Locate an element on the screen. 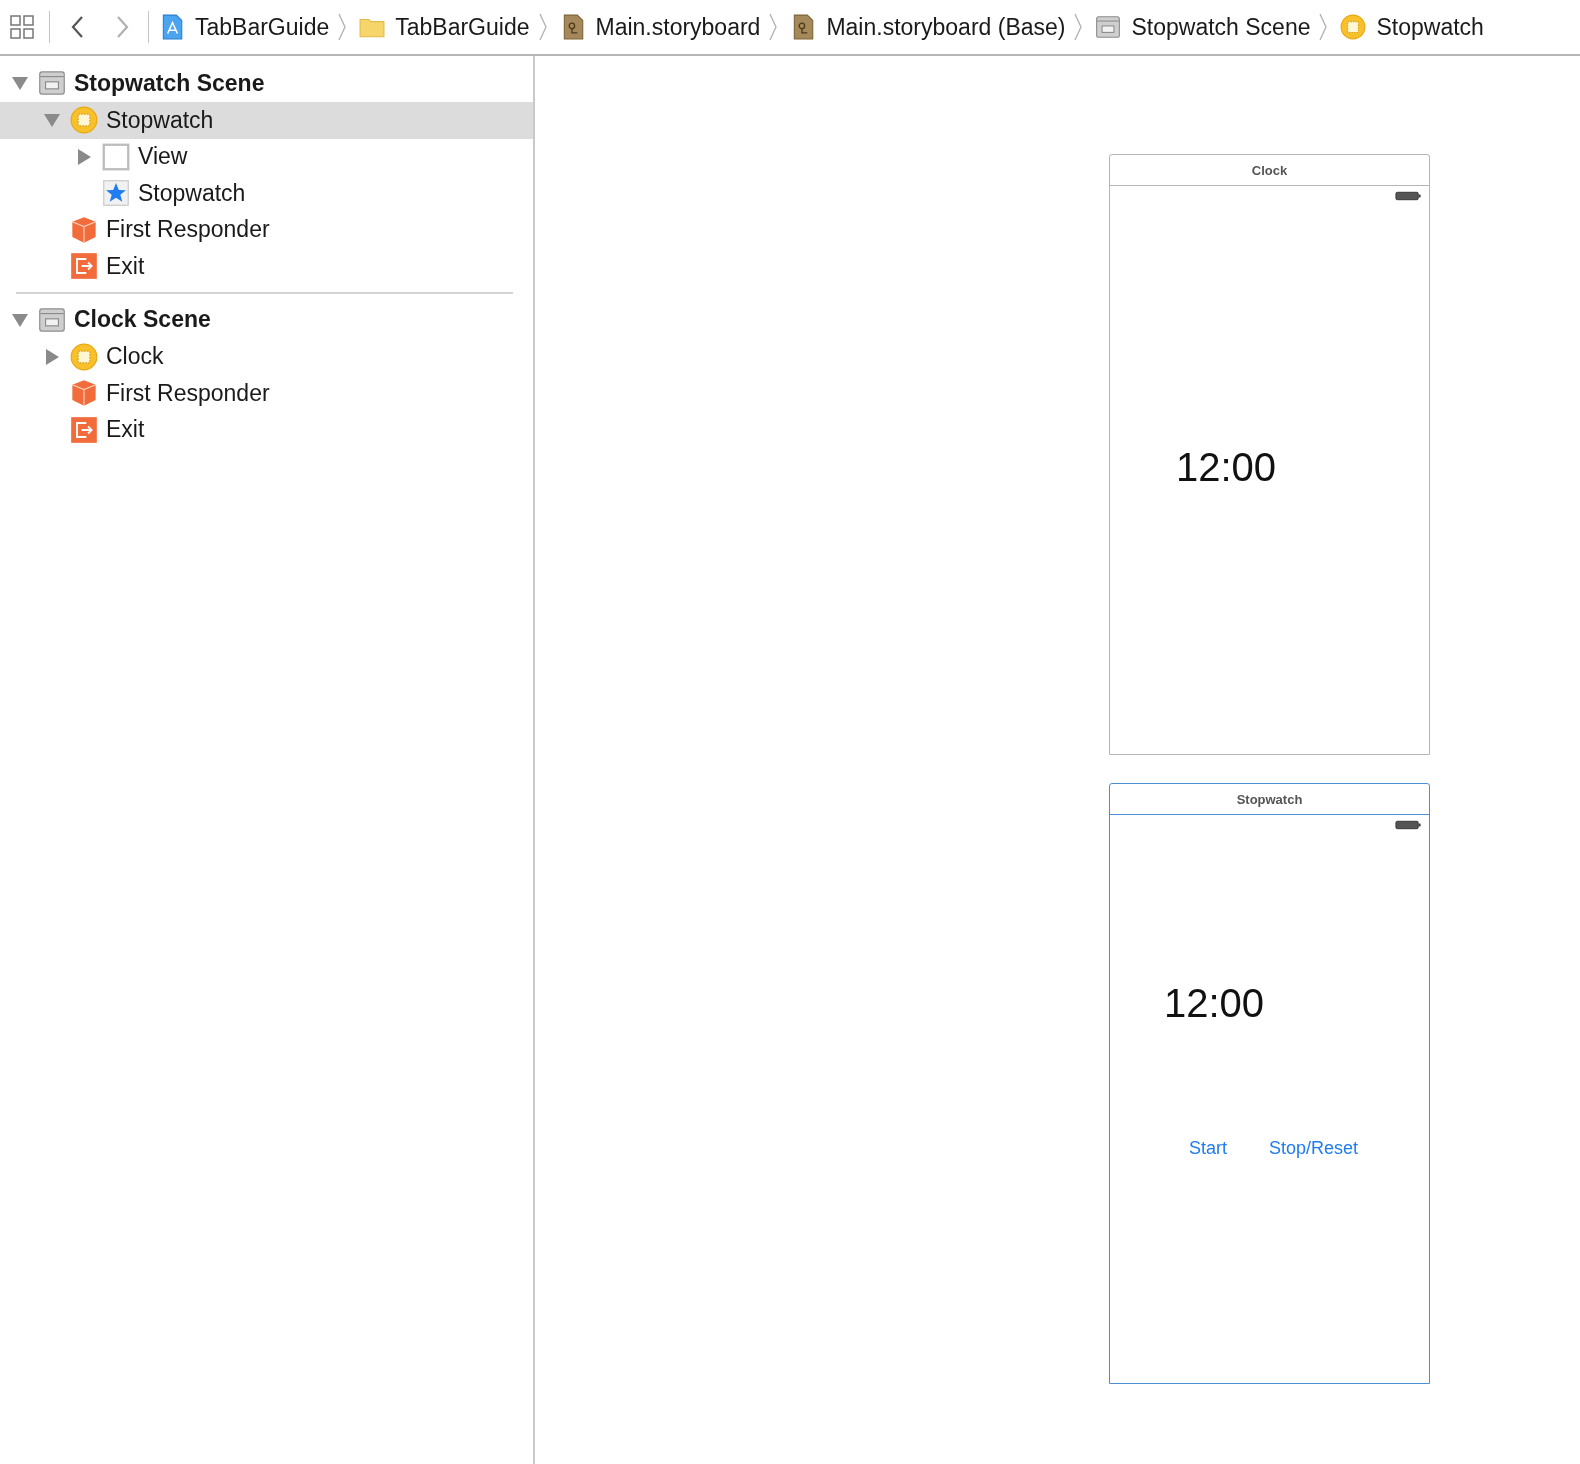 The height and width of the screenshot is (1464, 1580). breadcrumb-item: Stopwatch is located at coordinates (1430, 27).